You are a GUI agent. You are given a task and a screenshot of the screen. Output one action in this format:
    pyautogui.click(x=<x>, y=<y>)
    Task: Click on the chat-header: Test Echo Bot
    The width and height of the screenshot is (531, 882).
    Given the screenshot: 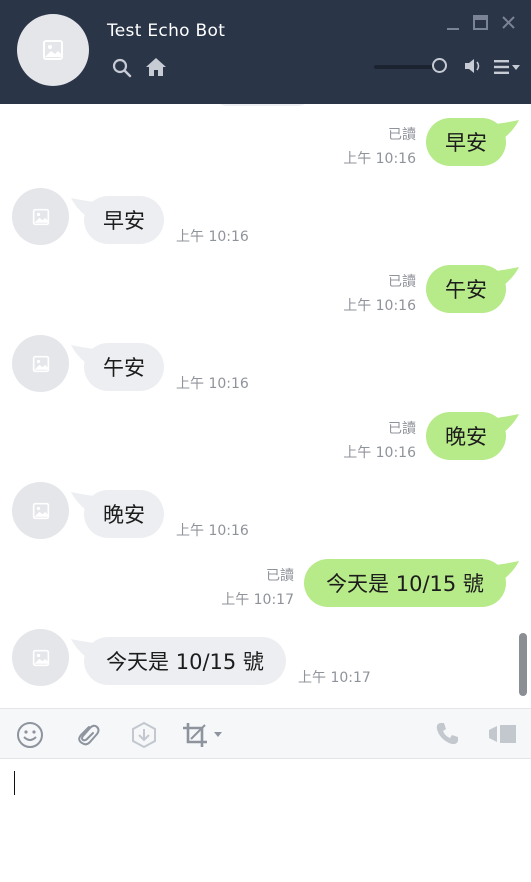 What is the action you would take?
    pyautogui.click(x=265, y=52)
    